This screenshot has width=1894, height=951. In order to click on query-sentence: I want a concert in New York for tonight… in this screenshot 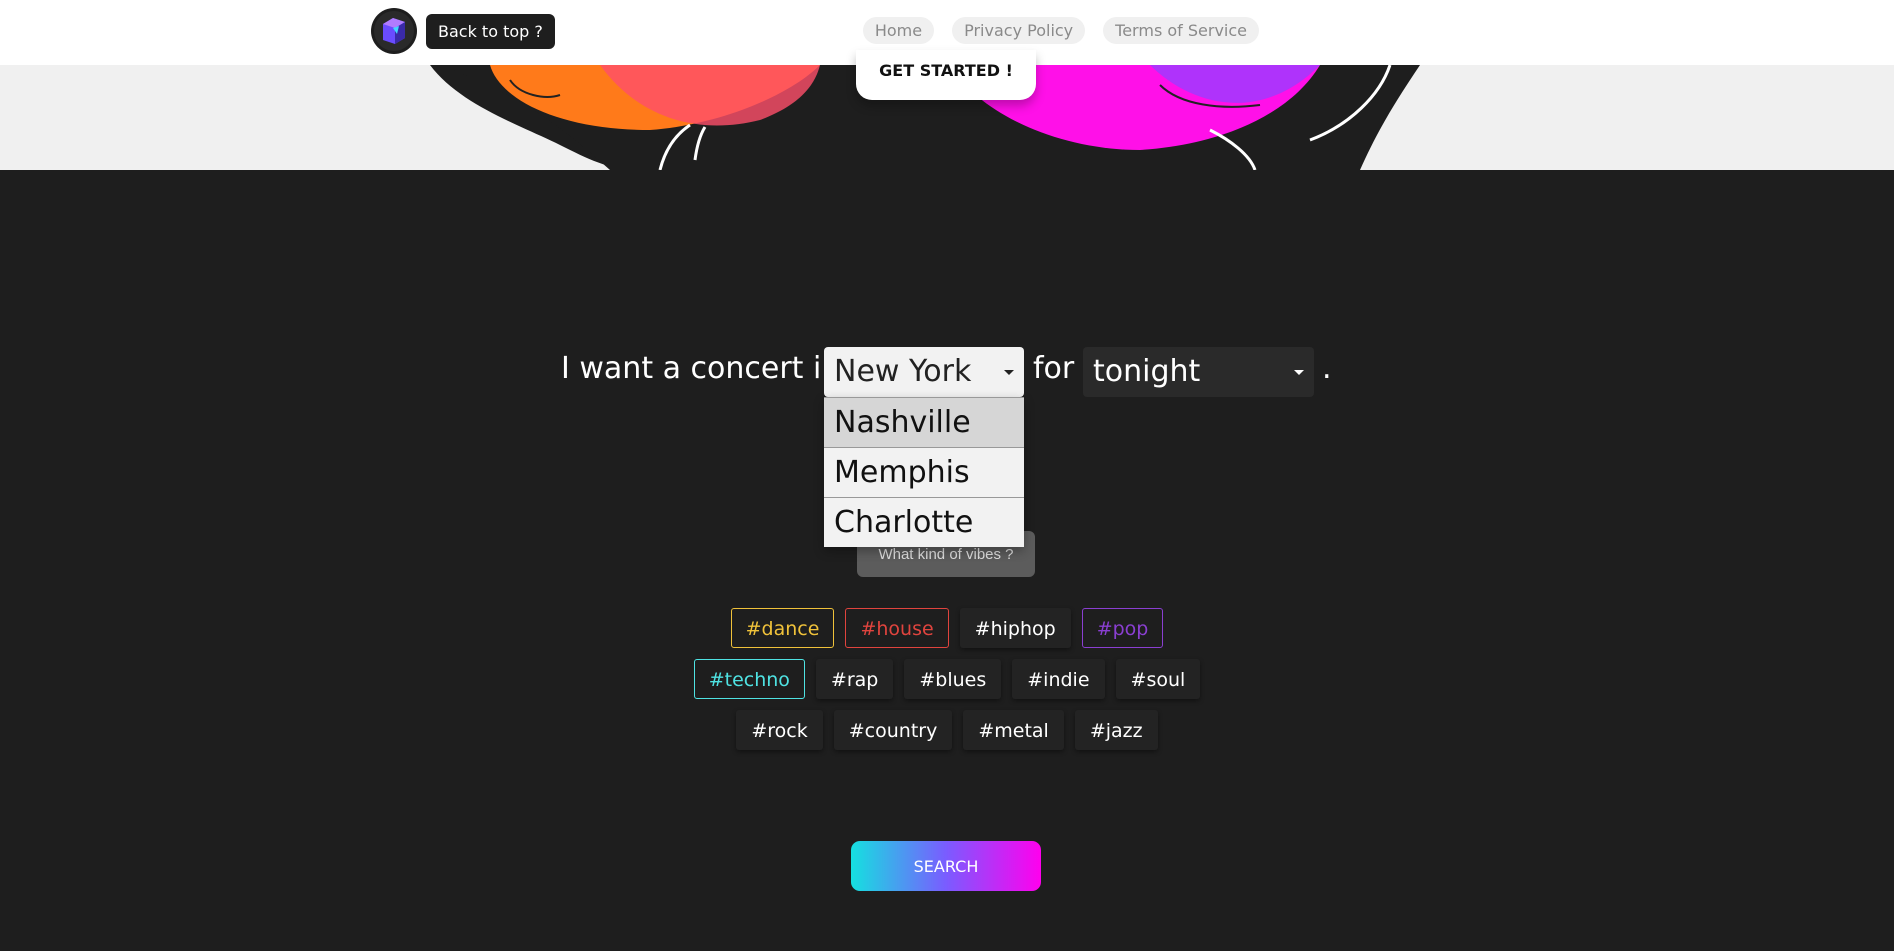, I will do `click(947, 373)`.